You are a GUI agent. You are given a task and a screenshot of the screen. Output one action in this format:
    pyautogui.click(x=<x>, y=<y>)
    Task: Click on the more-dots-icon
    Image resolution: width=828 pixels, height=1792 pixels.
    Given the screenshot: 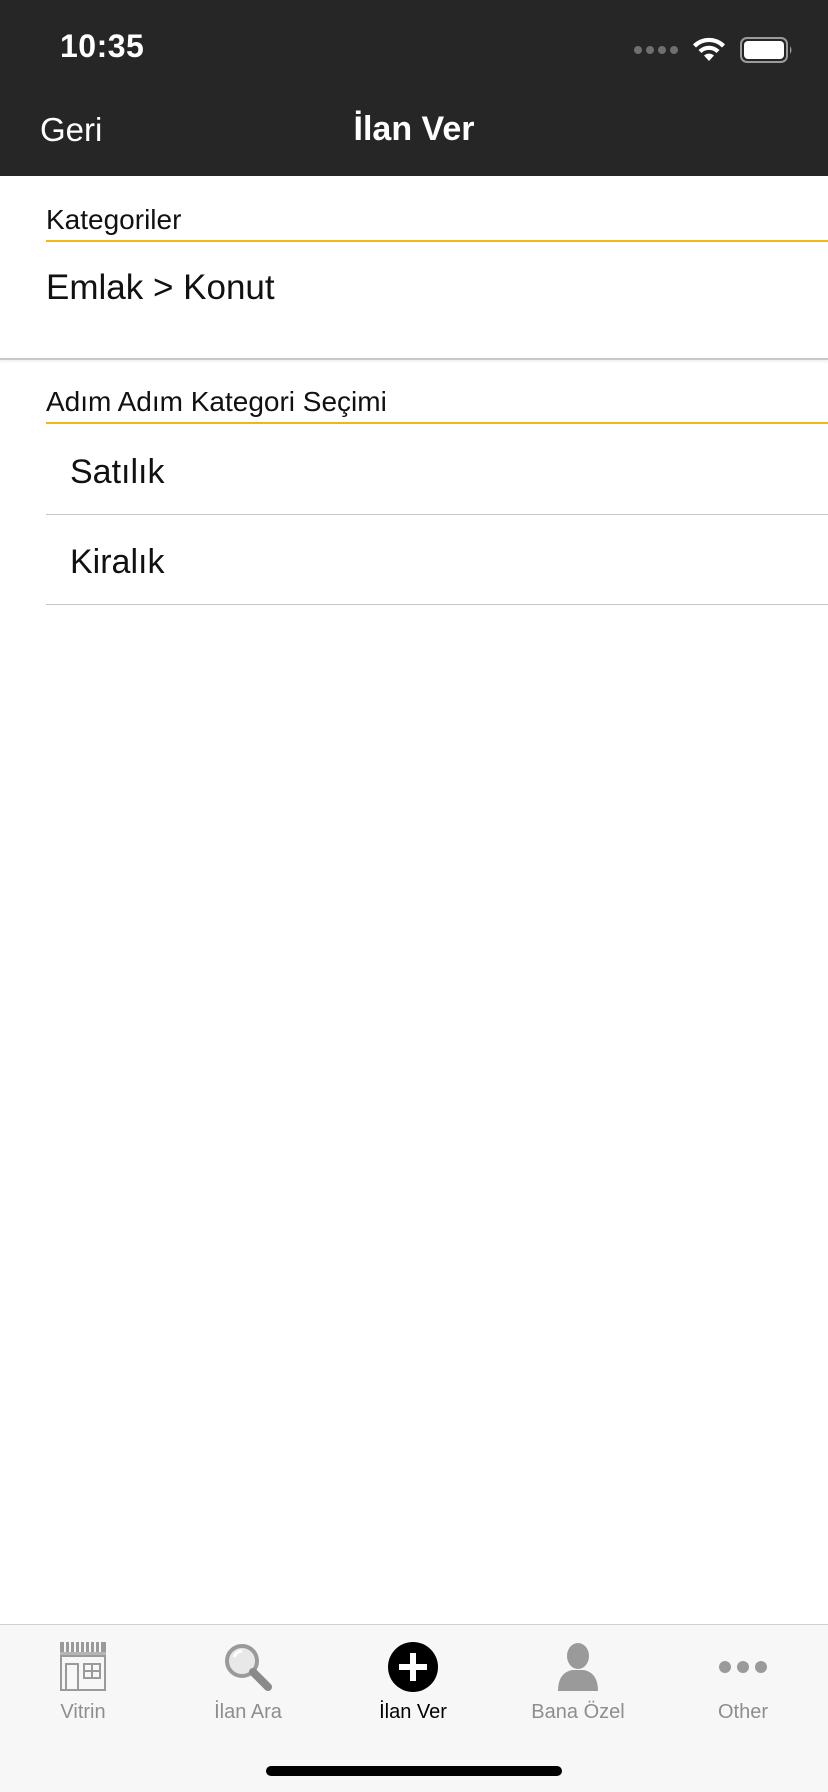 What is the action you would take?
    pyautogui.click(x=743, y=1667)
    